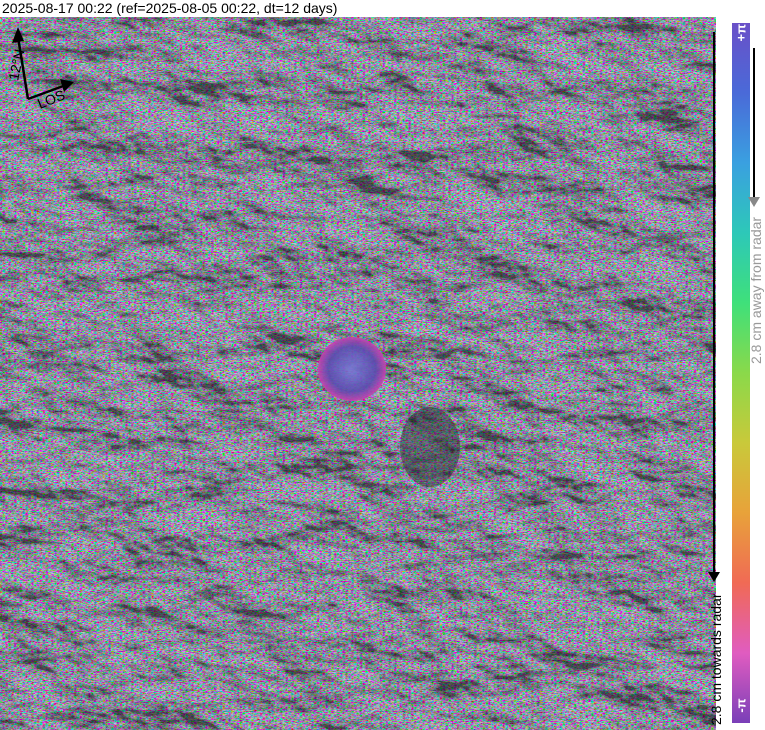 Image resolution: width=765 pixels, height=730 pixels. I want to click on north-arrow-icon: 12°N LOS, so click(39, 69).